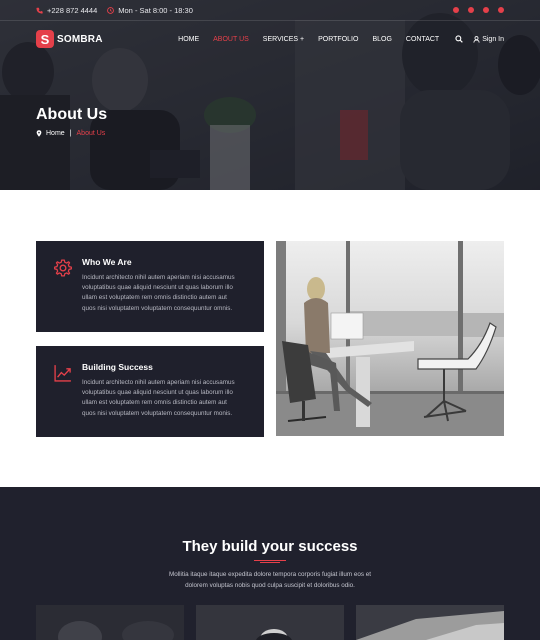 Image resolution: width=540 pixels, height=640 pixels. Describe the element at coordinates (422, 39) in the screenshot. I see `nav-item-contact: CONTACT` at that location.